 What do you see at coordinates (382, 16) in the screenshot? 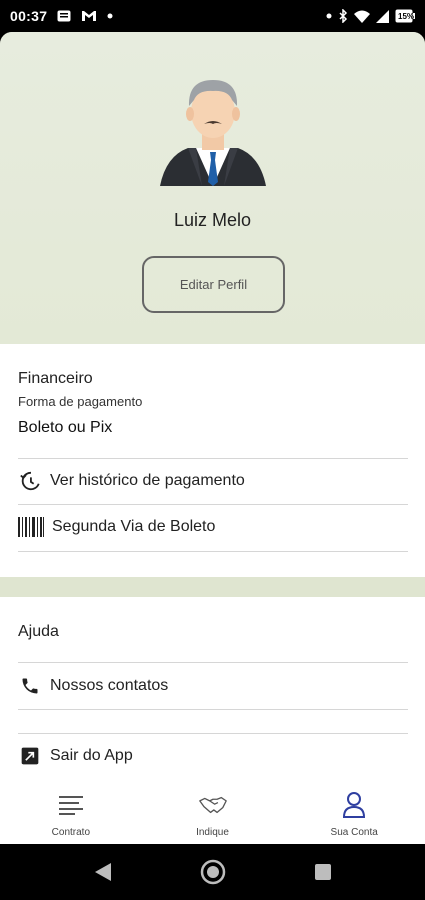
I see `signal-icon` at bounding box center [382, 16].